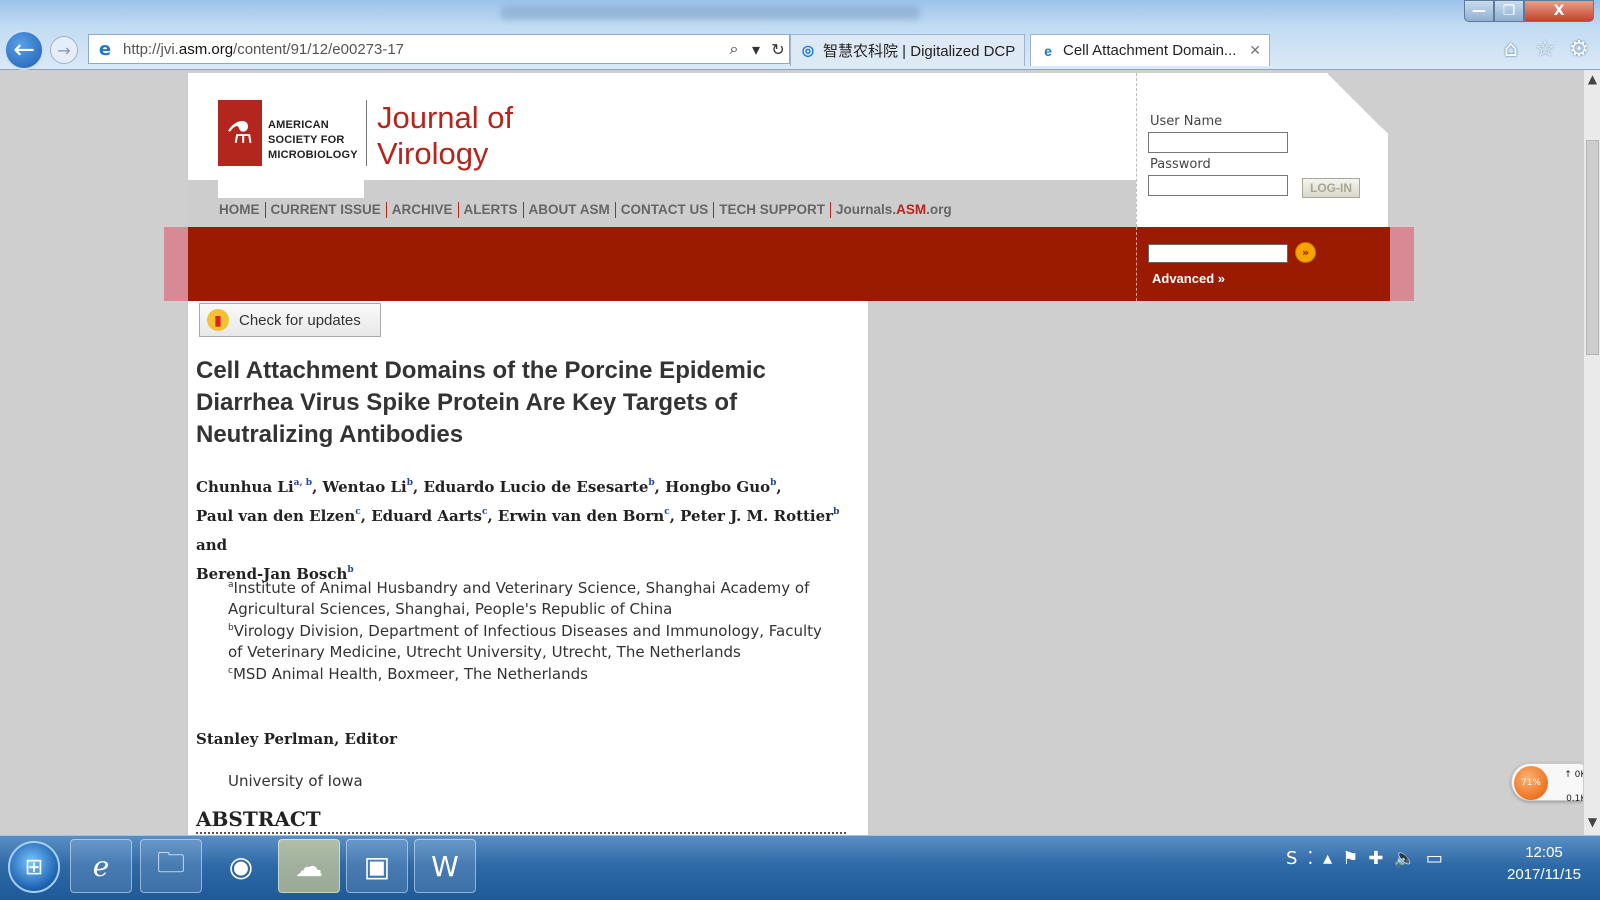 Image resolution: width=1600 pixels, height=900 pixels. I want to click on taskbar-ie: ℯ, so click(101, 866).